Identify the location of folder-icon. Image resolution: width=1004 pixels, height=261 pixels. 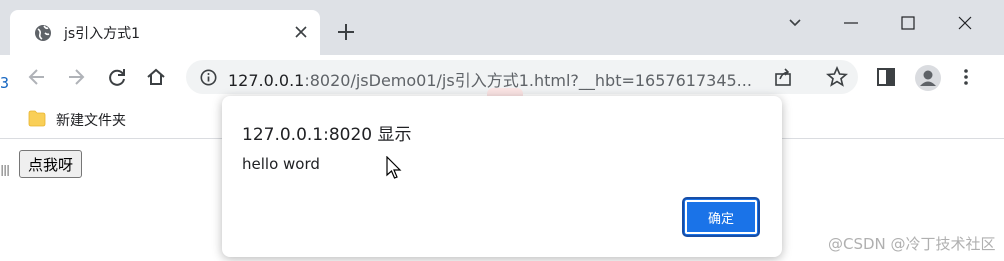
(37, 118).